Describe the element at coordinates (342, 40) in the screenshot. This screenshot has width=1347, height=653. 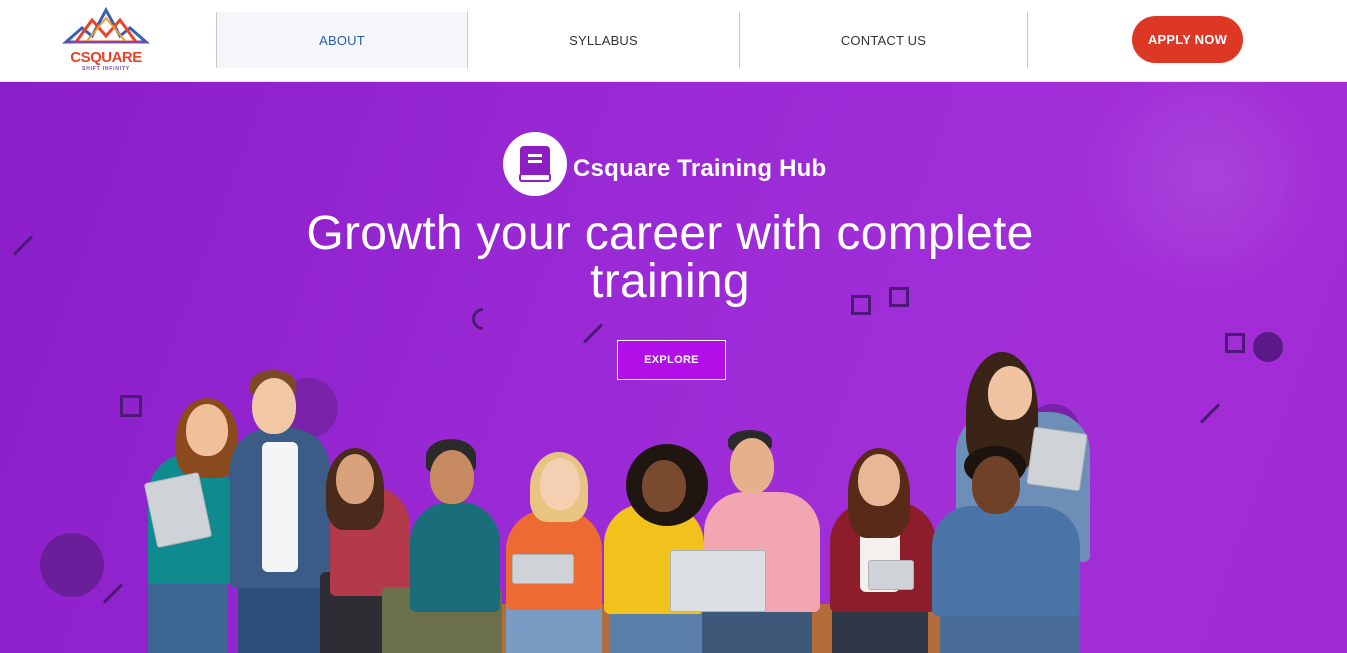
I see `nav-item-about: ABOUT` at that location.